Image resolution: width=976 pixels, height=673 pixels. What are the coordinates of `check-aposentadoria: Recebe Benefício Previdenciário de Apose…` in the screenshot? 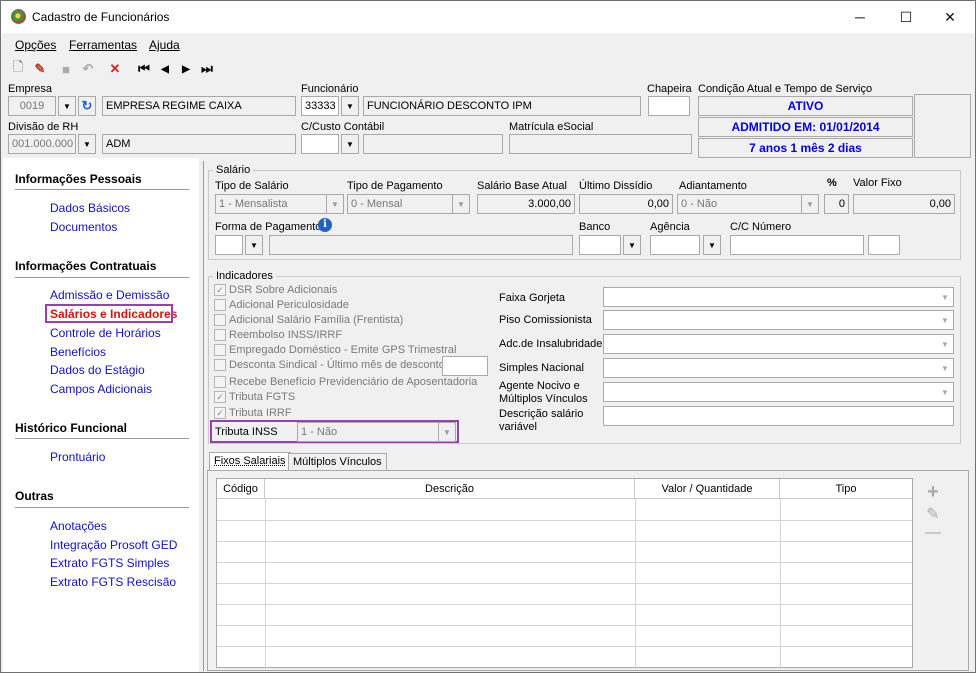 It's located at (345, 382).